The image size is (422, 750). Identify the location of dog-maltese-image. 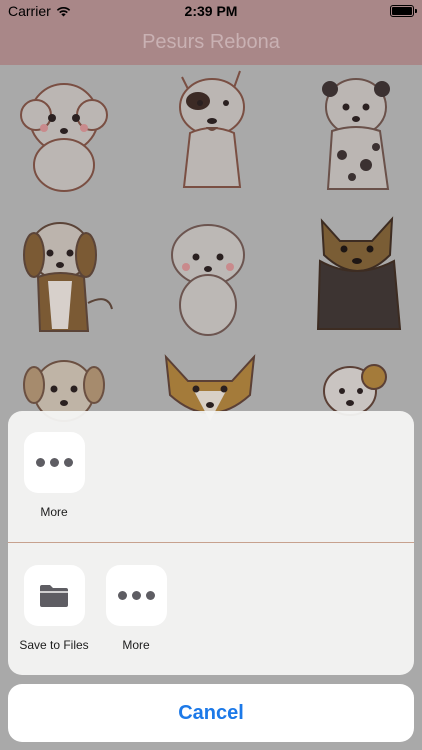
(208, 279).